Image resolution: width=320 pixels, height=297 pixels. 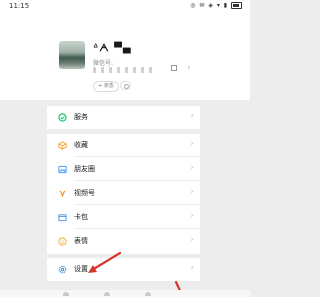 I want to click on menu-label-card-wallet: 卡包, so click(x=81, y=217).